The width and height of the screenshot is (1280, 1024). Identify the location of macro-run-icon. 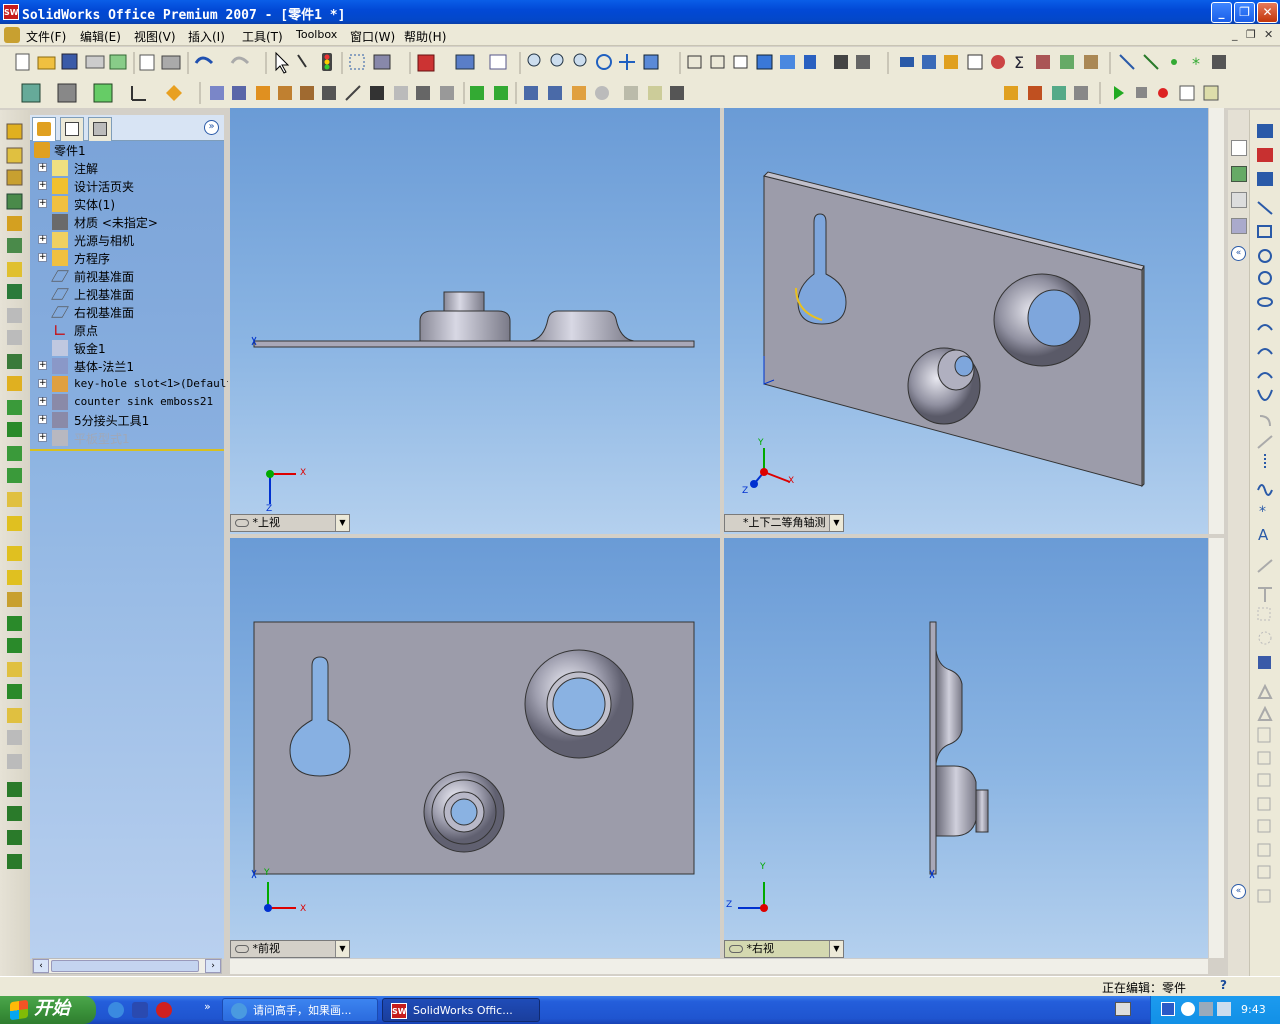
(1011, 93).